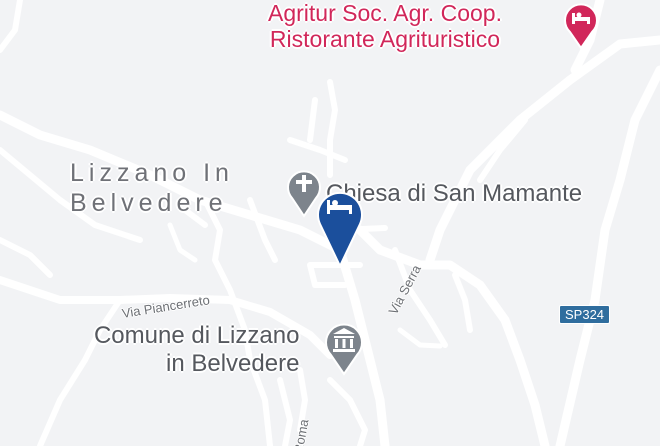  I want to click on bed-icon, so click(581, 25).